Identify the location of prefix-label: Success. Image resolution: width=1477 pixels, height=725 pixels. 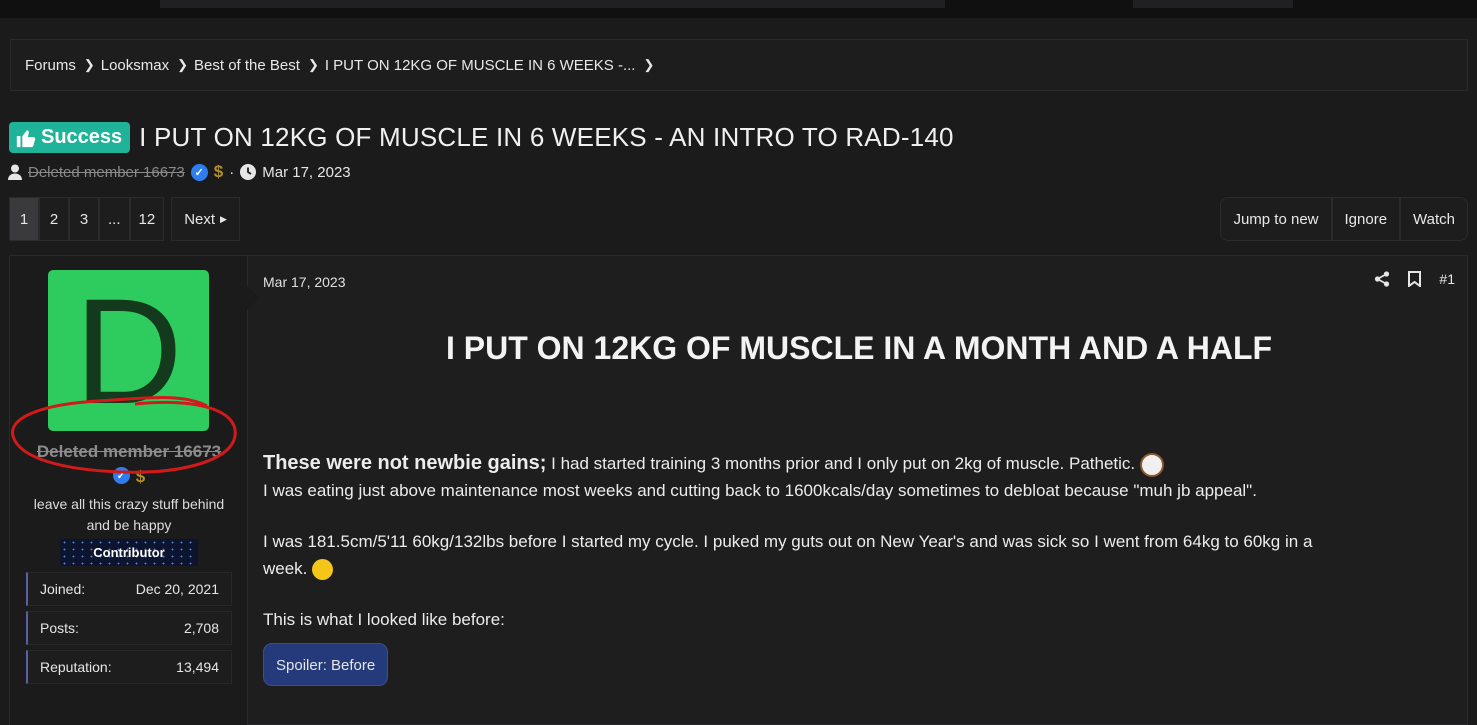
(82, 137).